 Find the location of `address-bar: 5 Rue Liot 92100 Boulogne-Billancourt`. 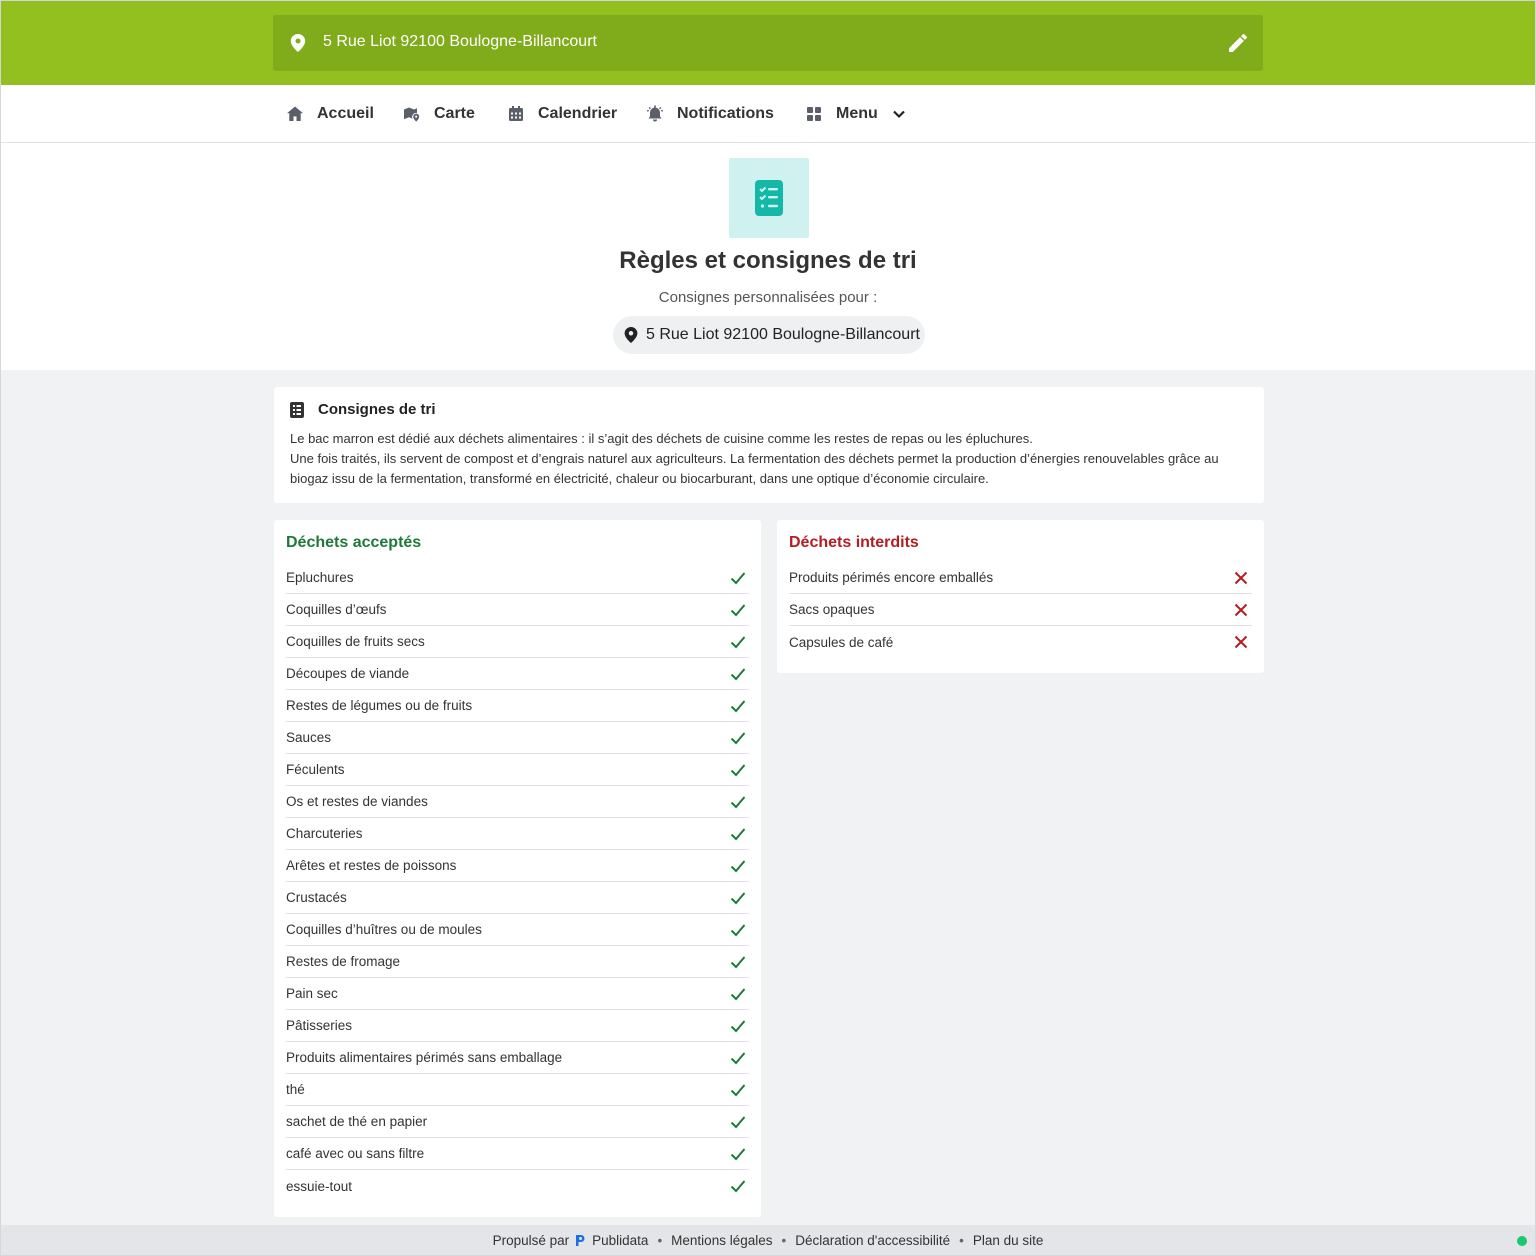

address-bar: 5 Rue Liot 92100 Boulogne-Billancourt is located at coordinates (768, 43).